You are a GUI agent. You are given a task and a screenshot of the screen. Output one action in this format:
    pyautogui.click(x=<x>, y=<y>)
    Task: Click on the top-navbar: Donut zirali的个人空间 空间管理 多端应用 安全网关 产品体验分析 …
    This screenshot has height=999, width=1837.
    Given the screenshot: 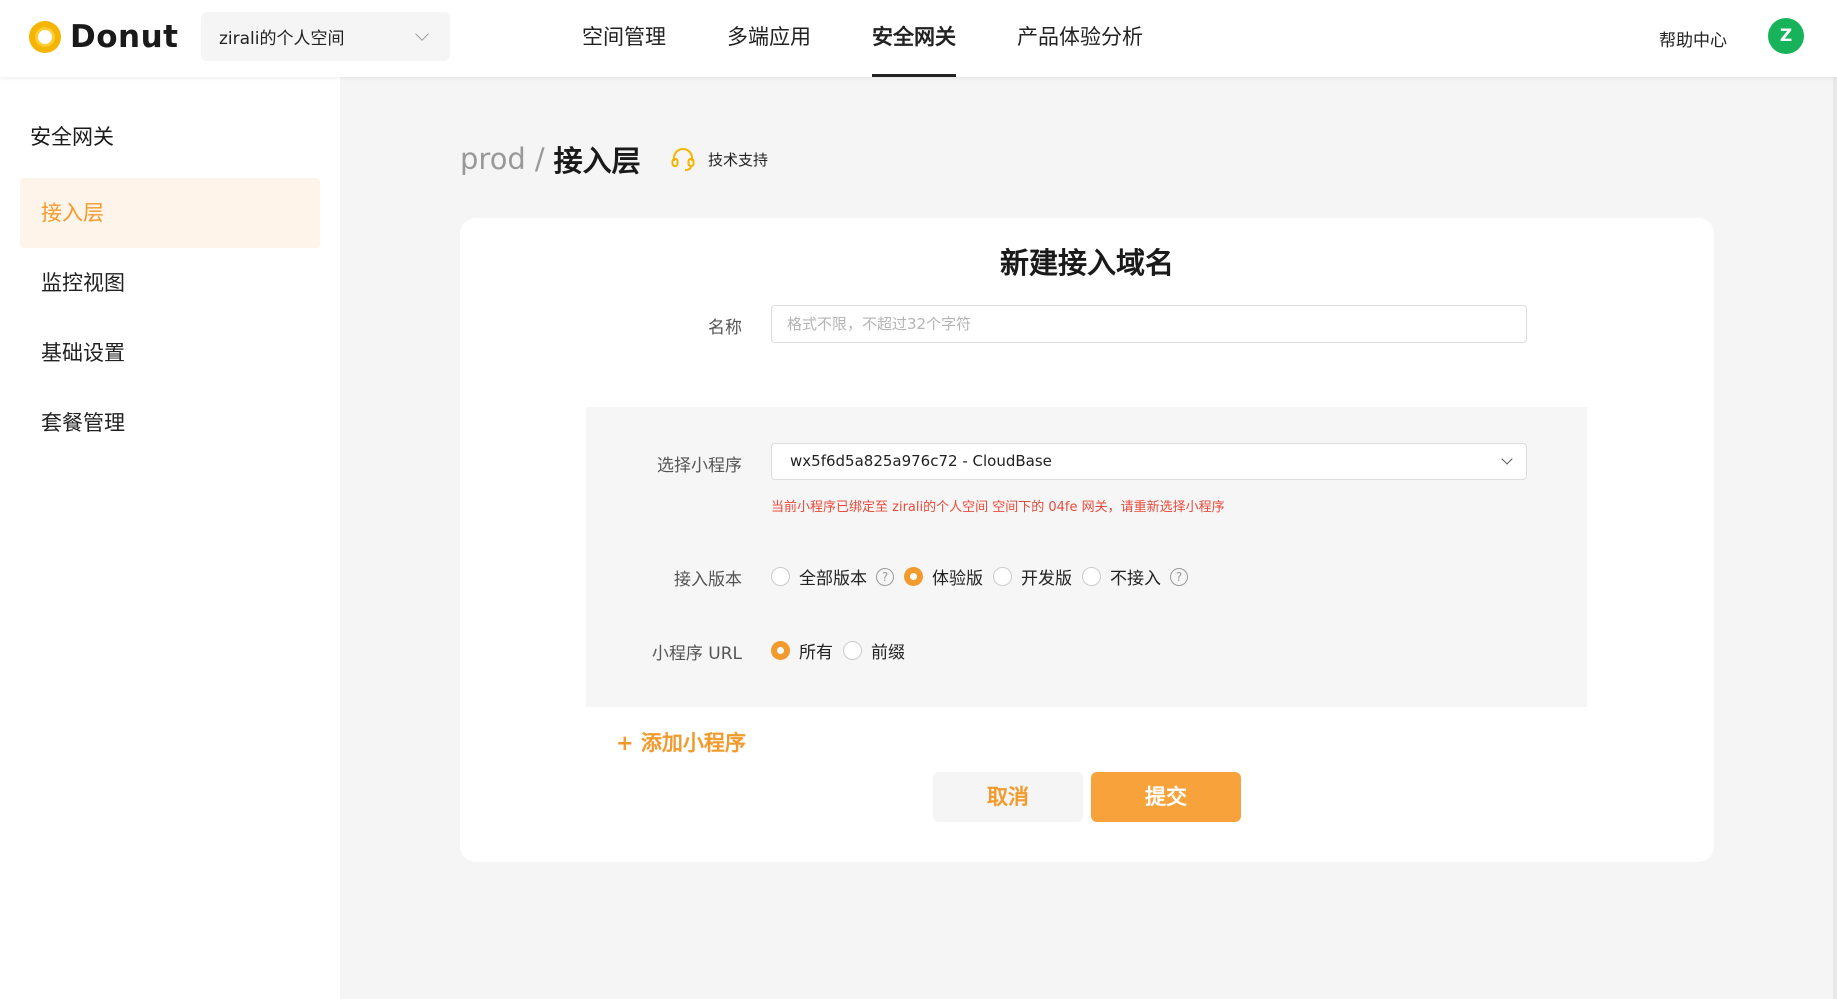 What is the action you would take?
    pyautogui.click(x=918, y=38)
    